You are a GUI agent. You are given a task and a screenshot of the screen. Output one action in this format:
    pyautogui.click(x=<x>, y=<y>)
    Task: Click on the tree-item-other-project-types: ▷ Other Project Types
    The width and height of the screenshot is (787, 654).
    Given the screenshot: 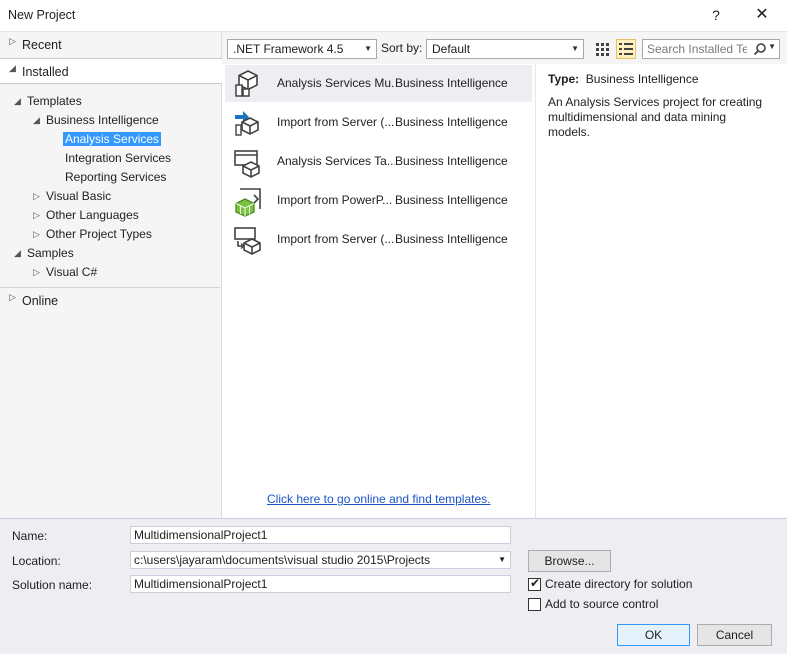 What is the action you would take?
    pyautogui.click(x=111, y=234)
    